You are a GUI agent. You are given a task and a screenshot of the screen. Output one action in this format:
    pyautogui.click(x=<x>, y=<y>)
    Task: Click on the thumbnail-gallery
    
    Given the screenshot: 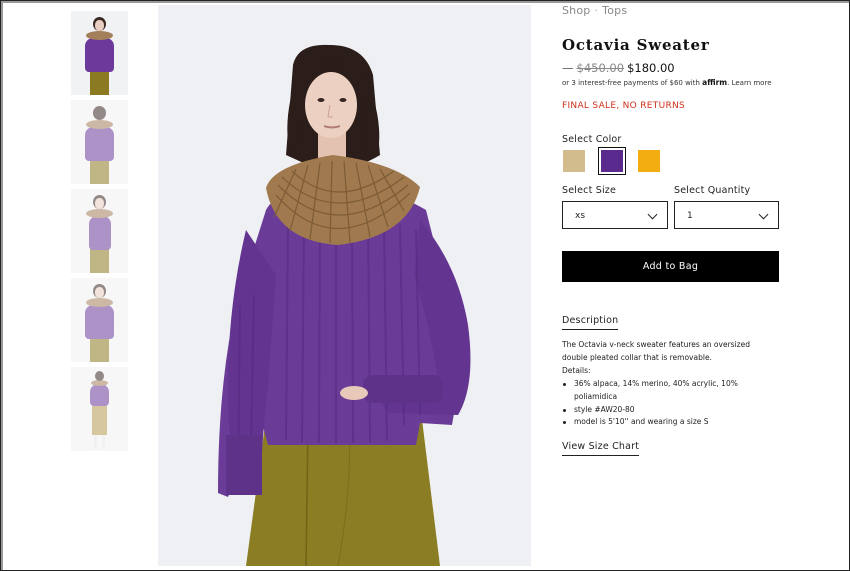 What is the action you would take?
    pyautogui.click(x=99, y=233)
    